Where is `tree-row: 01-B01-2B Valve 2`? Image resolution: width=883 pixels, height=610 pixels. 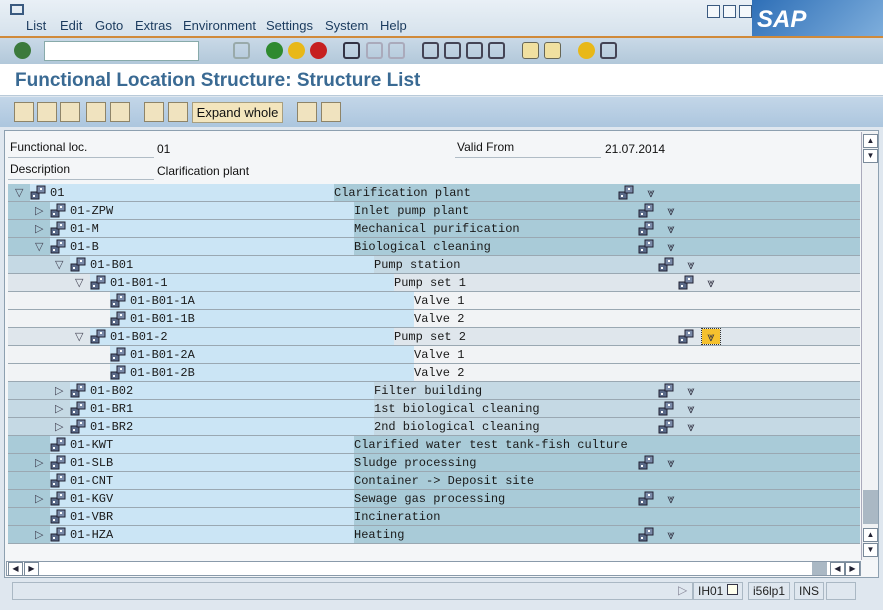
tree-row: 01-B01-2B Valve 2 is located at coordinates (434, 373).